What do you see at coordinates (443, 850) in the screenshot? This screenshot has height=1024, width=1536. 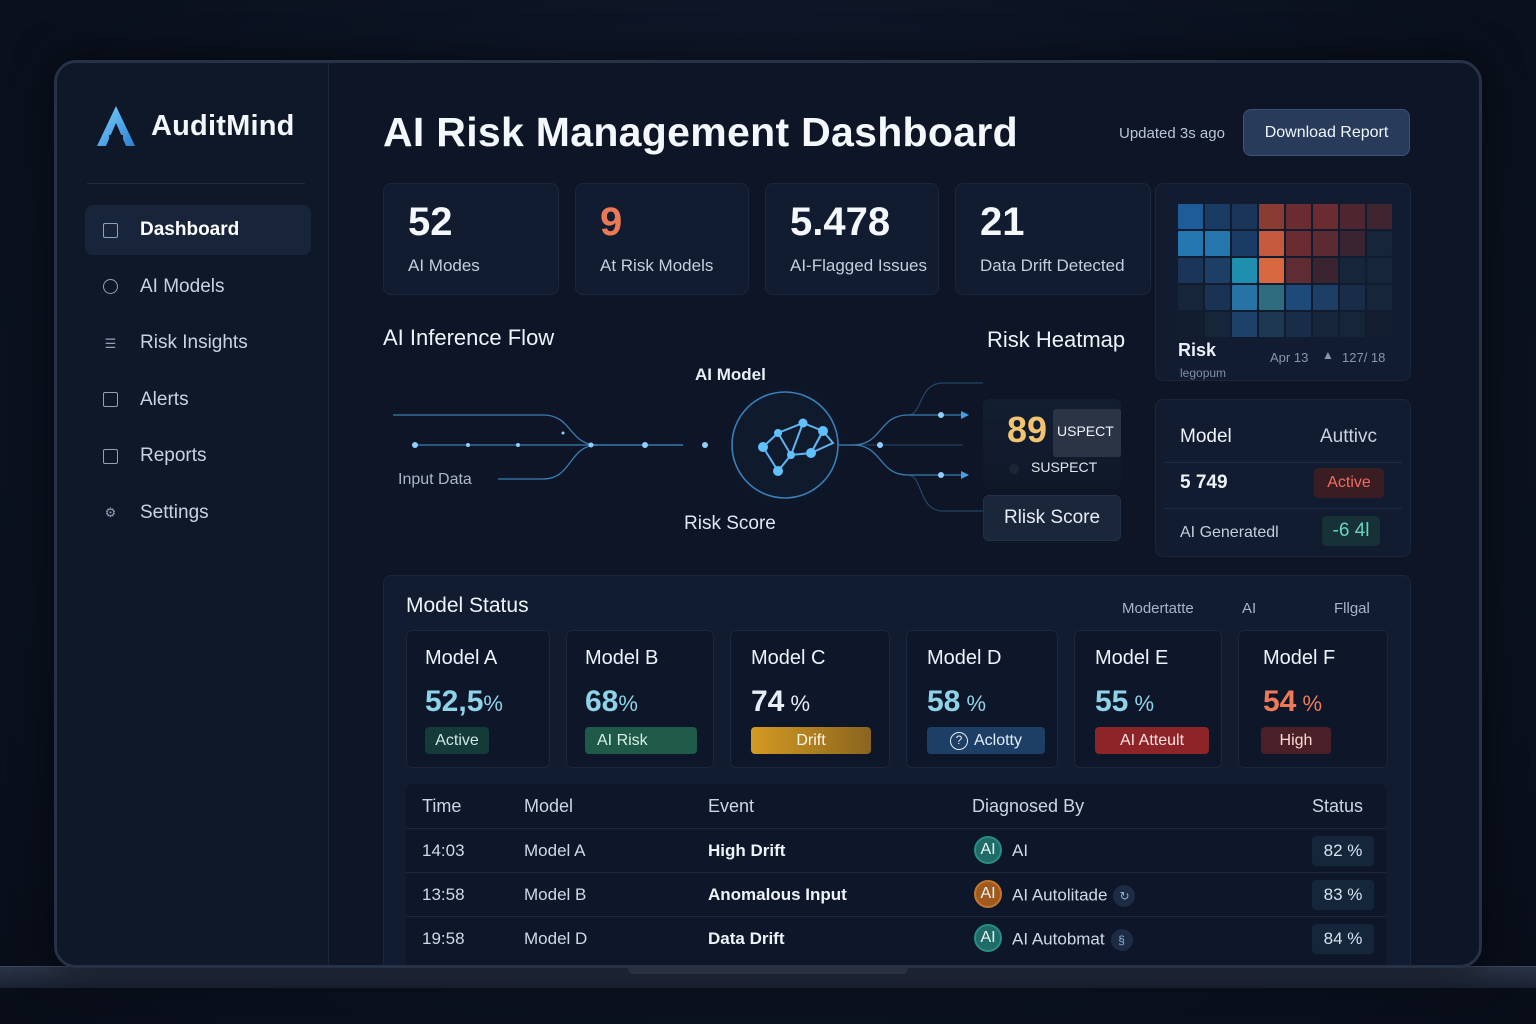 I see `event-time: 14:03` at bounding box center [443, 850].